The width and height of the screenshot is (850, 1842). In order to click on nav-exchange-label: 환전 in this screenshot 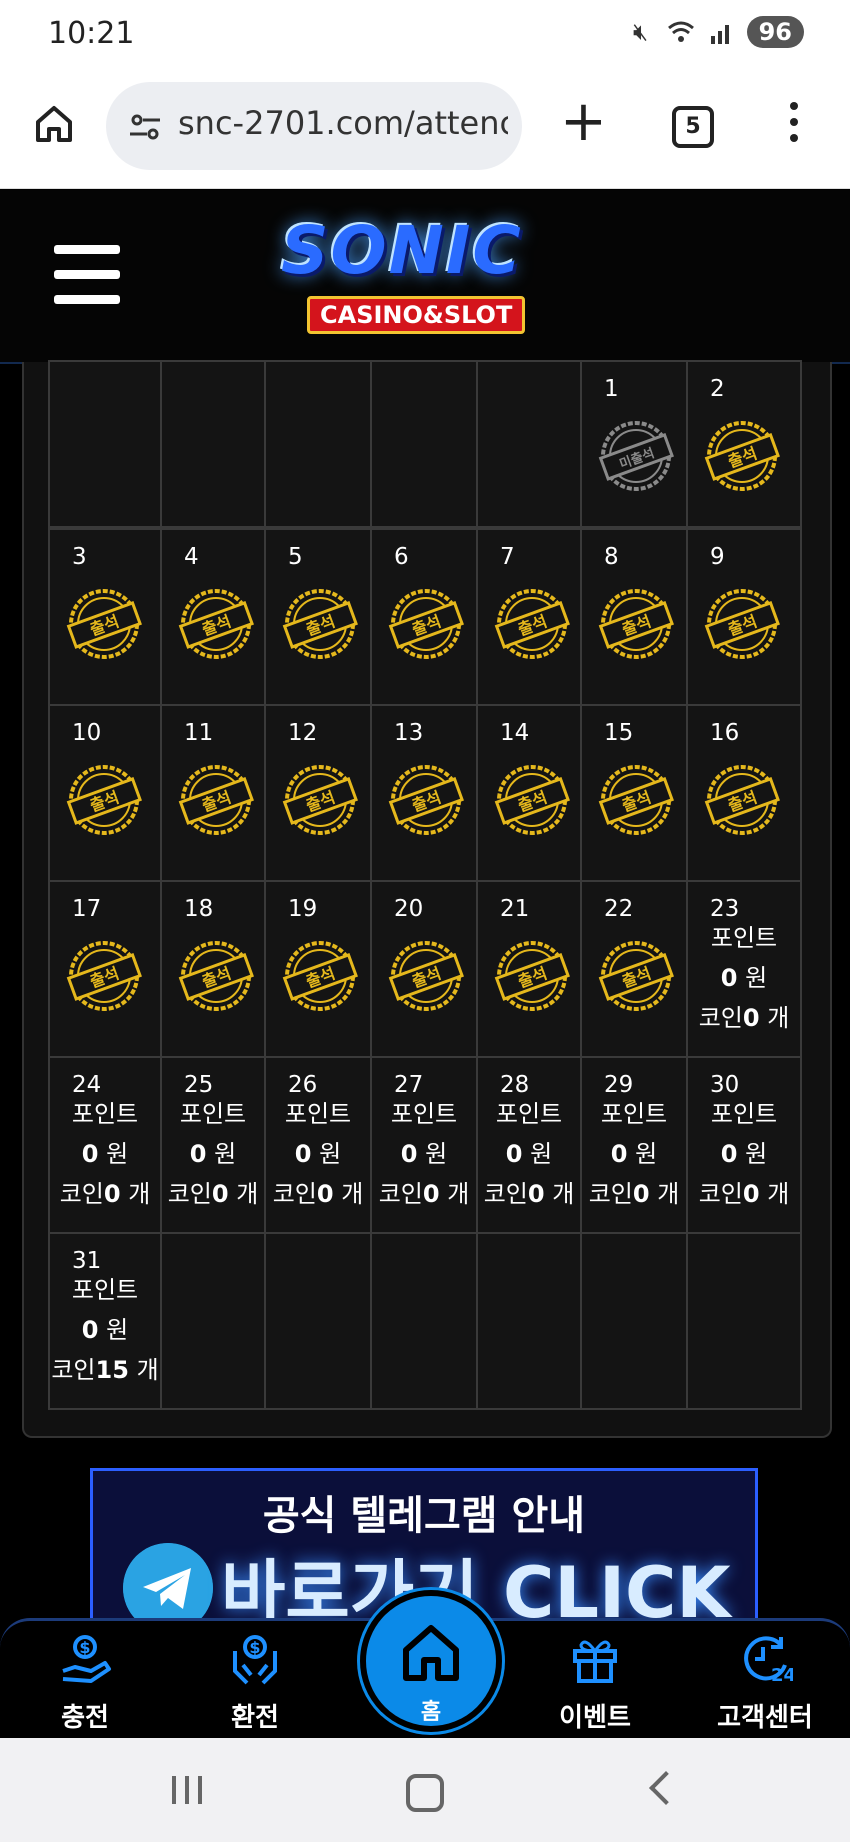, I will do `click(255, 1718)`.